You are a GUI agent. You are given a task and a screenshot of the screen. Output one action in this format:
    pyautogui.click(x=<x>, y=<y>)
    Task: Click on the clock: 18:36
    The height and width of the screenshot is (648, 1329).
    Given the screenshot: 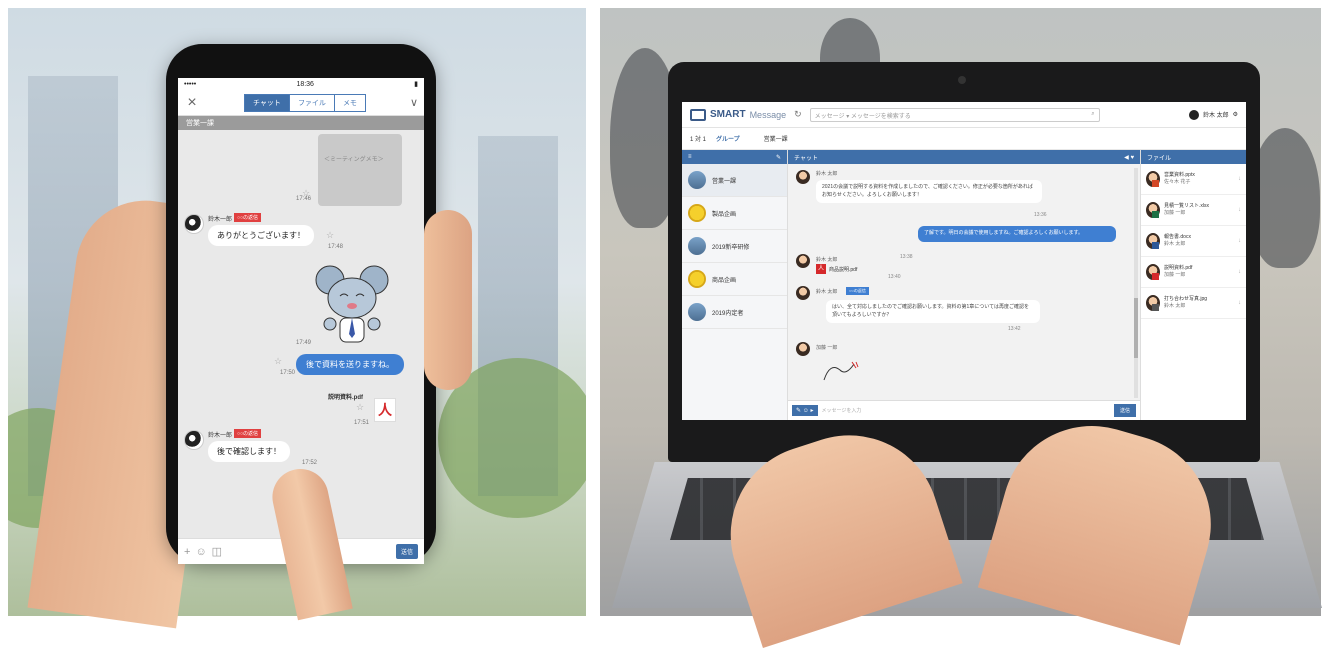 What is the action you would take?
    pyautogui.click(x=305, y=84)
    